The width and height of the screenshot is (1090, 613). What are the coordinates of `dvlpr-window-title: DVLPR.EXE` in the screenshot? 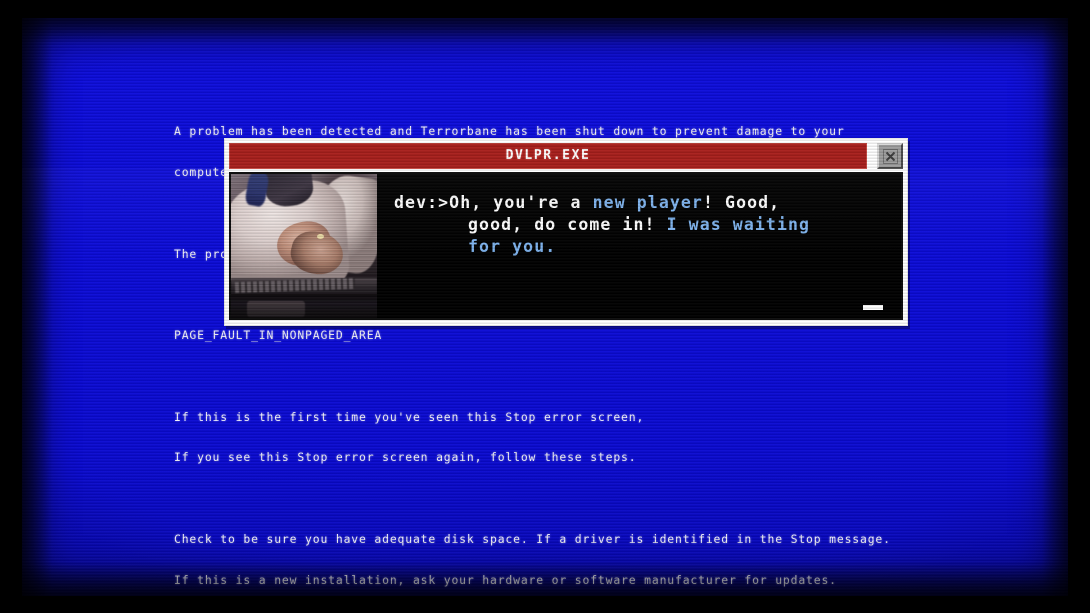 It's located at (548, 155).